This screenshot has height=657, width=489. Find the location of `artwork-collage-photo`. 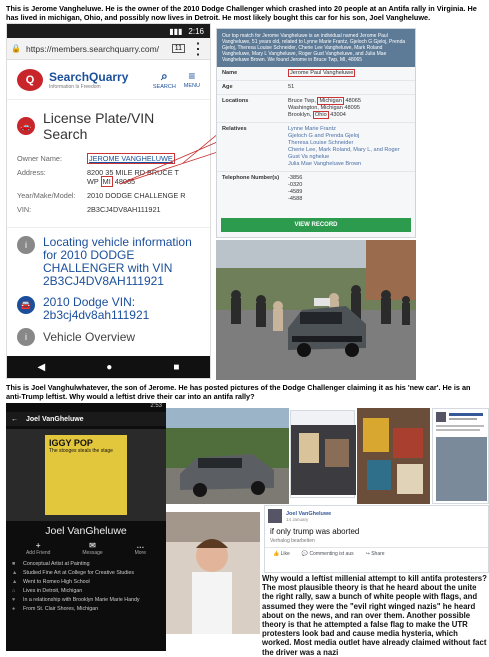

artwork-collage-photo is located at coordinates (393, 456).